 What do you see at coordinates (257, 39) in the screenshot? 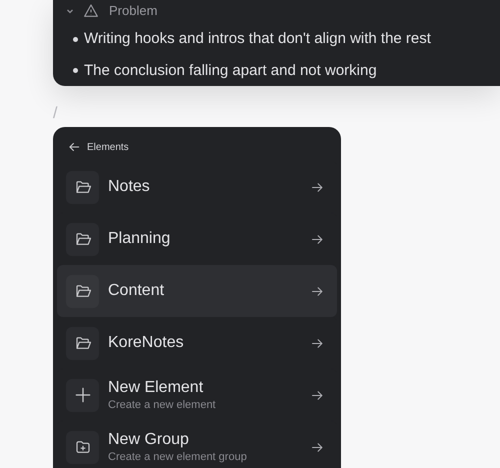
I see `bullet-text: Writing hooks and intros that don't align with the rest` at bounding box center [257, 39].